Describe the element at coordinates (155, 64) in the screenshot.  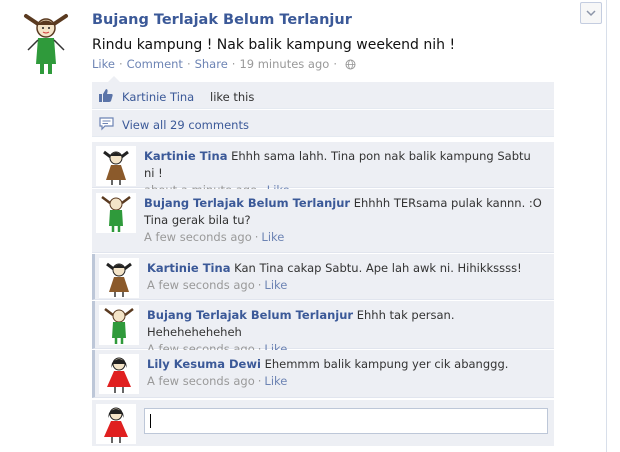
I see `comment-link: Comment` at that location.